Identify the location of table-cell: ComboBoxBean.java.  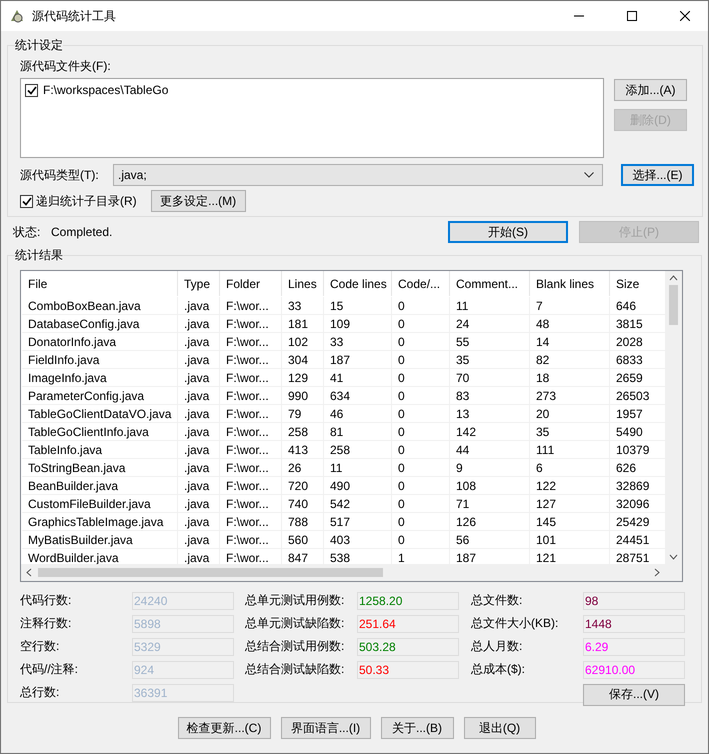
(100, 305).